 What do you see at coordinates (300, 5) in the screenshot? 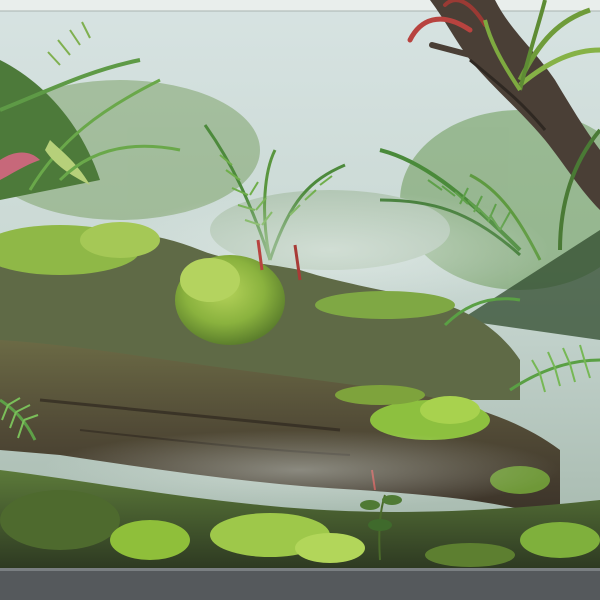
I see `glass-top-edge` at bounding box center [300, 5].